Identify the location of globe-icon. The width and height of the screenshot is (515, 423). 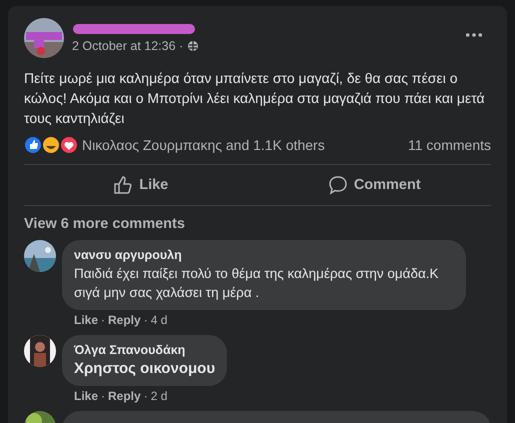
(193, 46).